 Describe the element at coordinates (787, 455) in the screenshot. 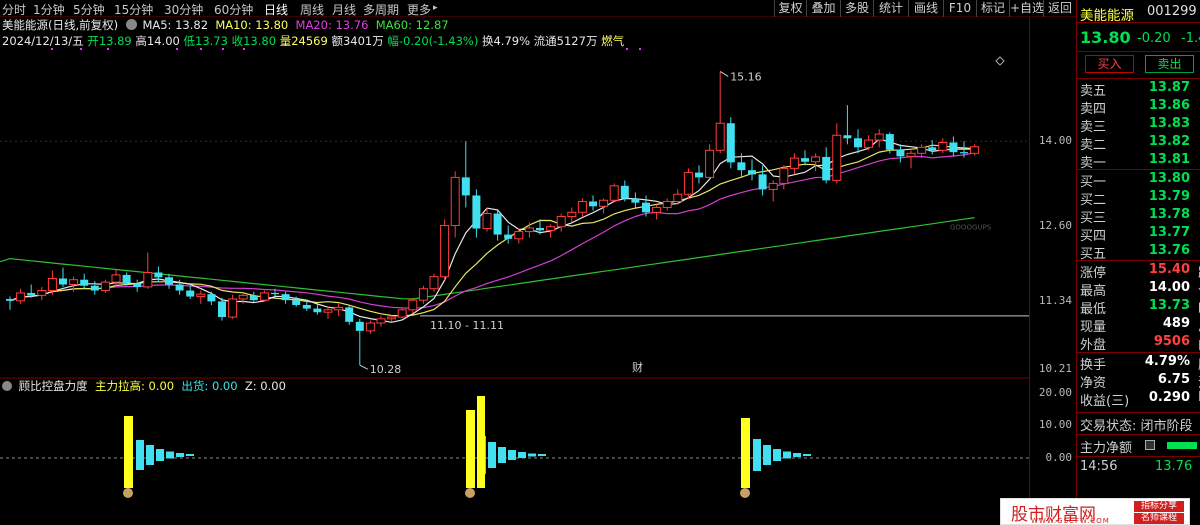

I see `indicator-burst-3-out-bar` at that location.